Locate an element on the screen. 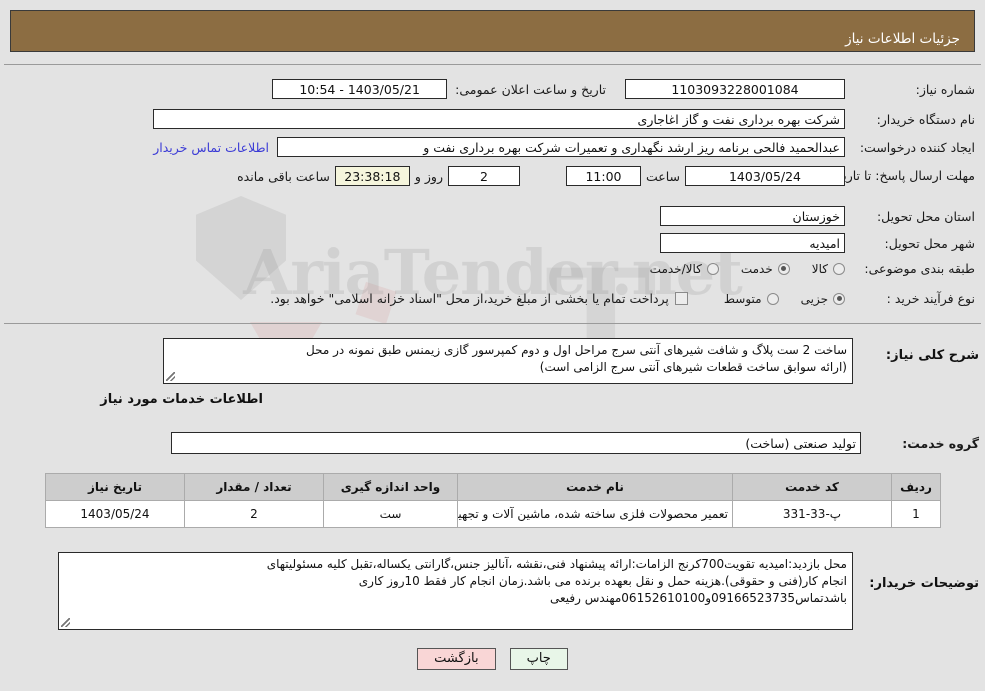 The width and height of the screenshot is (985, 691). announce-datetime-field: 1403/05/21 - 10:54 is located at coordinates (360, 89).